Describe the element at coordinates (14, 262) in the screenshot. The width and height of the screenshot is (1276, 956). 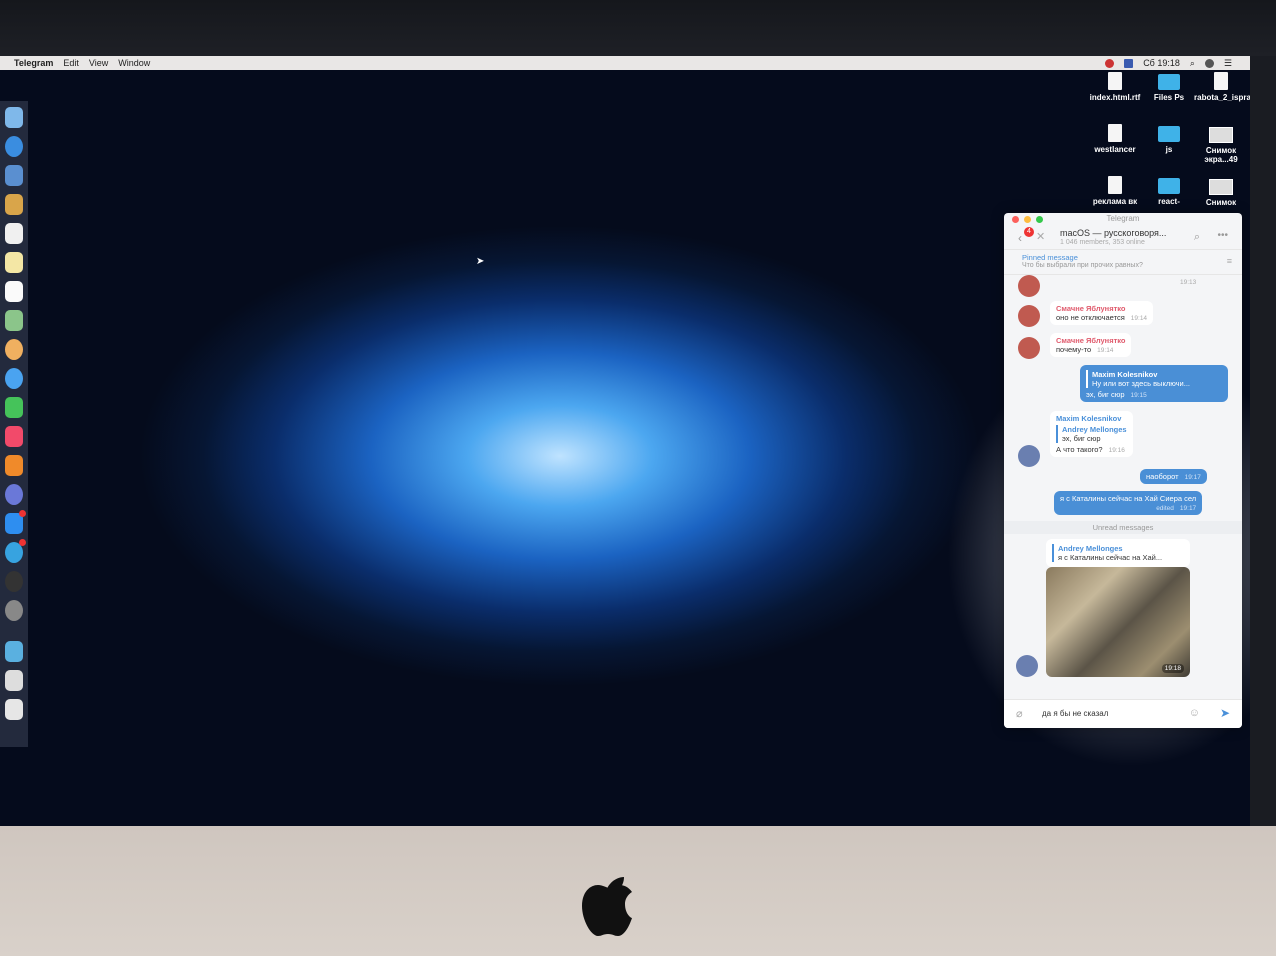
I see `notes-icon` at that location.